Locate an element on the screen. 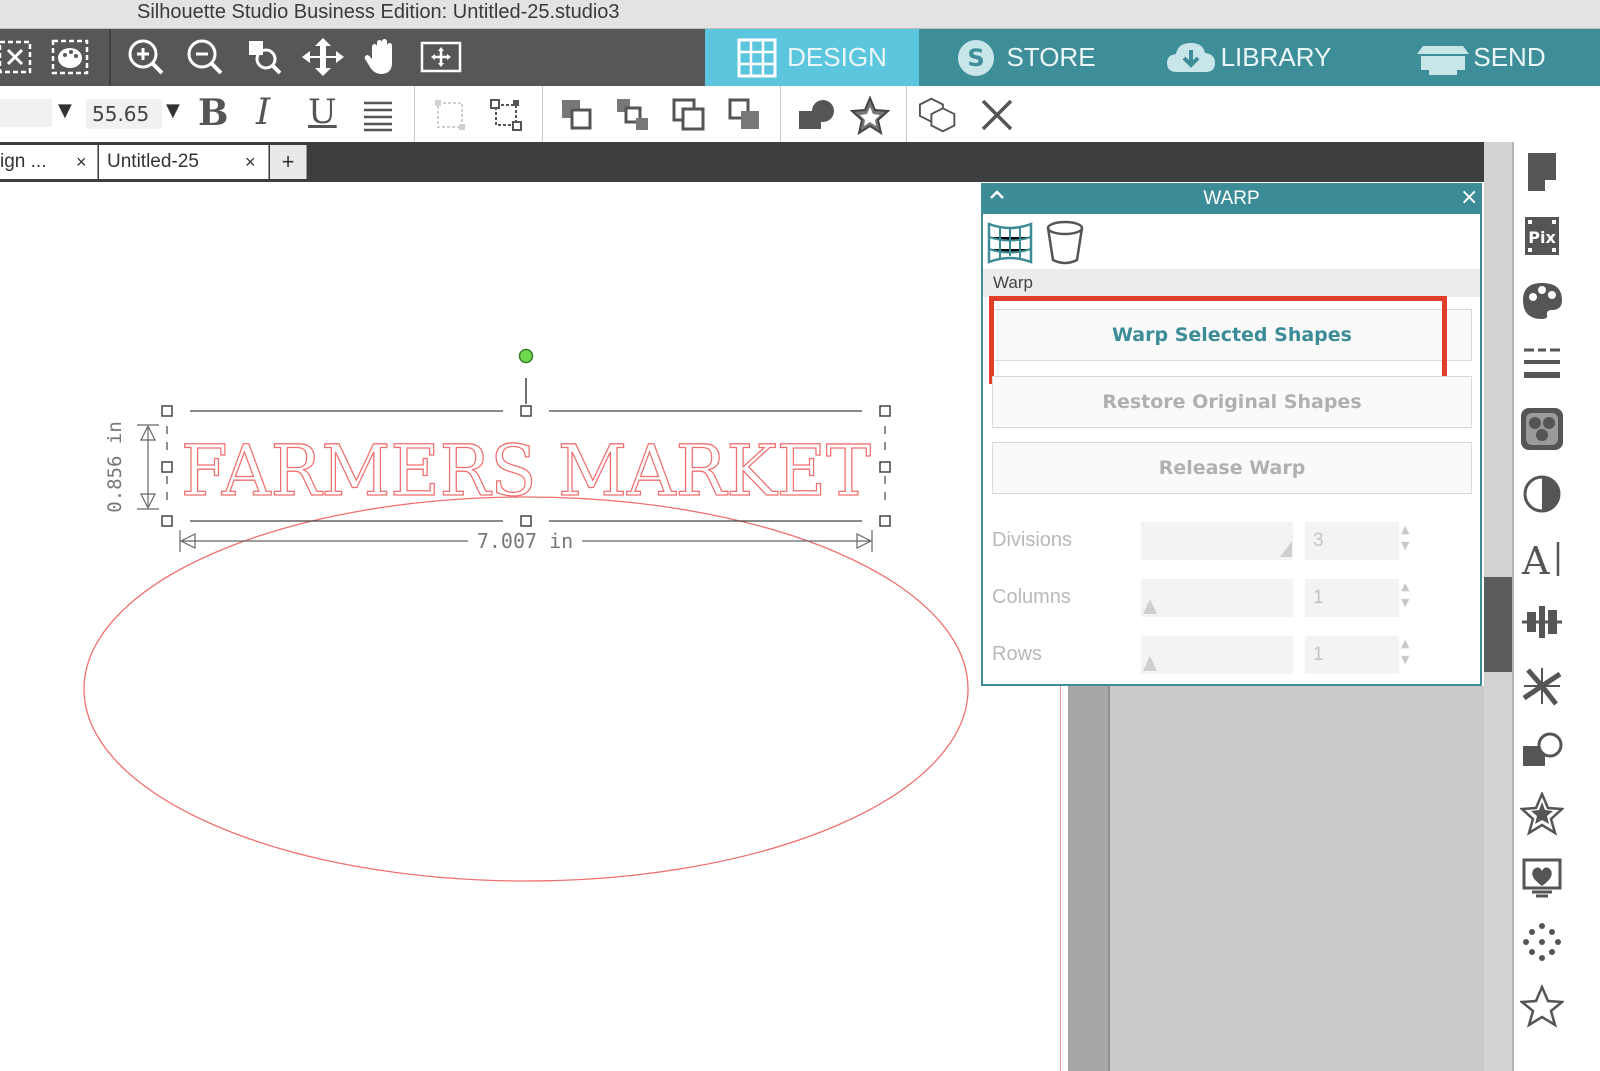 The width and height of the screenshot is (1600, 1071). page-setup-icon is located at coordinates (1542, 171).